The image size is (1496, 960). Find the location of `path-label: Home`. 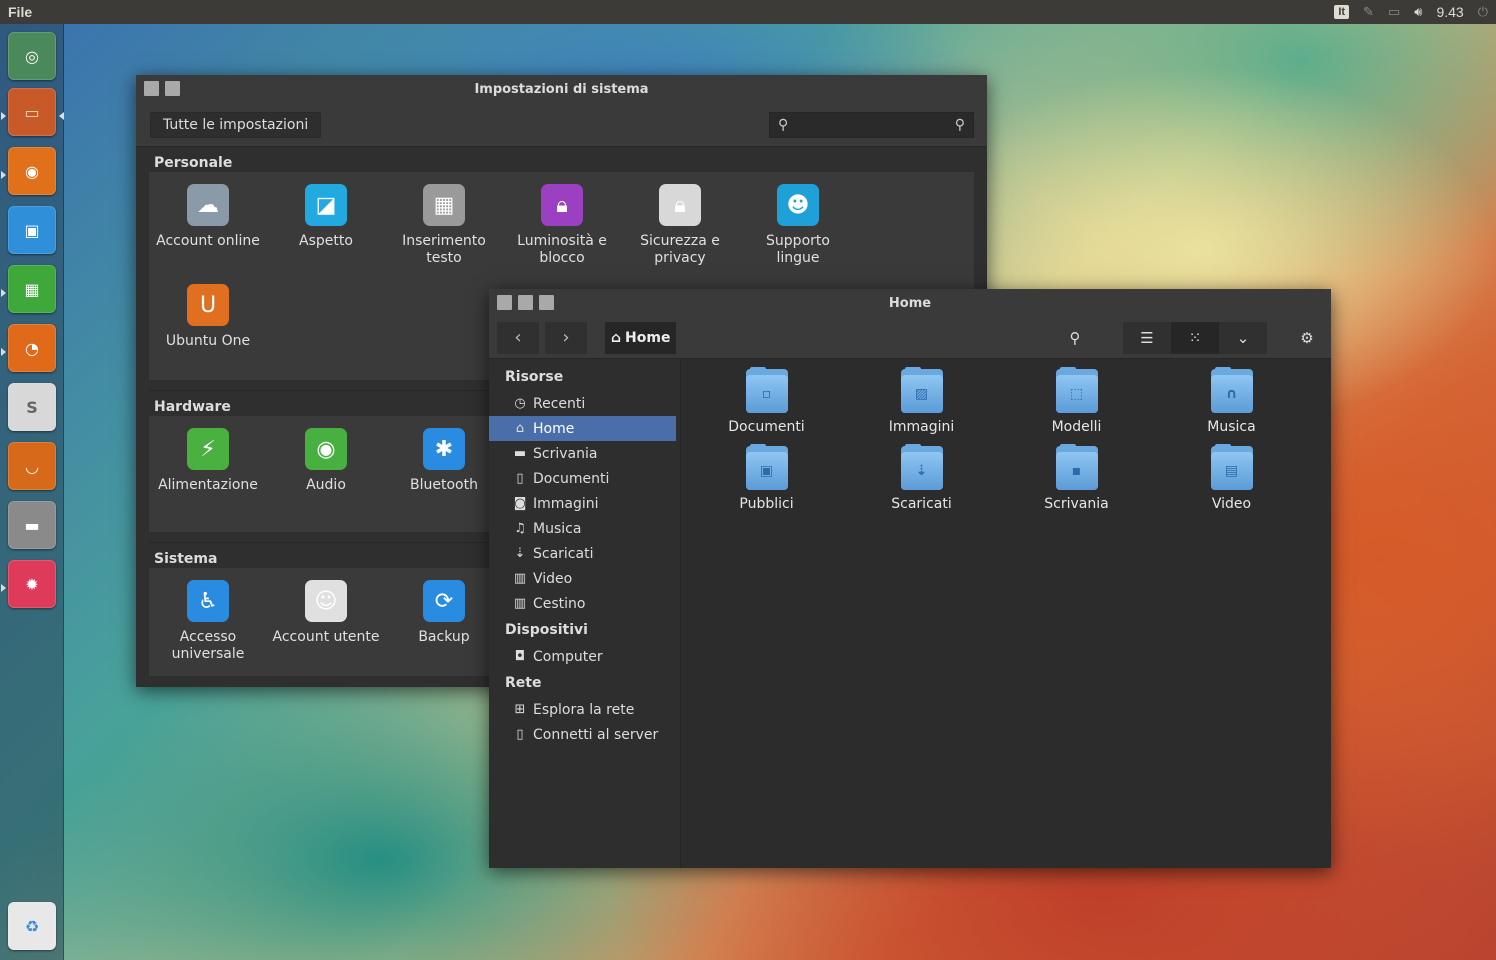

path-label: Home is located at coordinates (648, 337).